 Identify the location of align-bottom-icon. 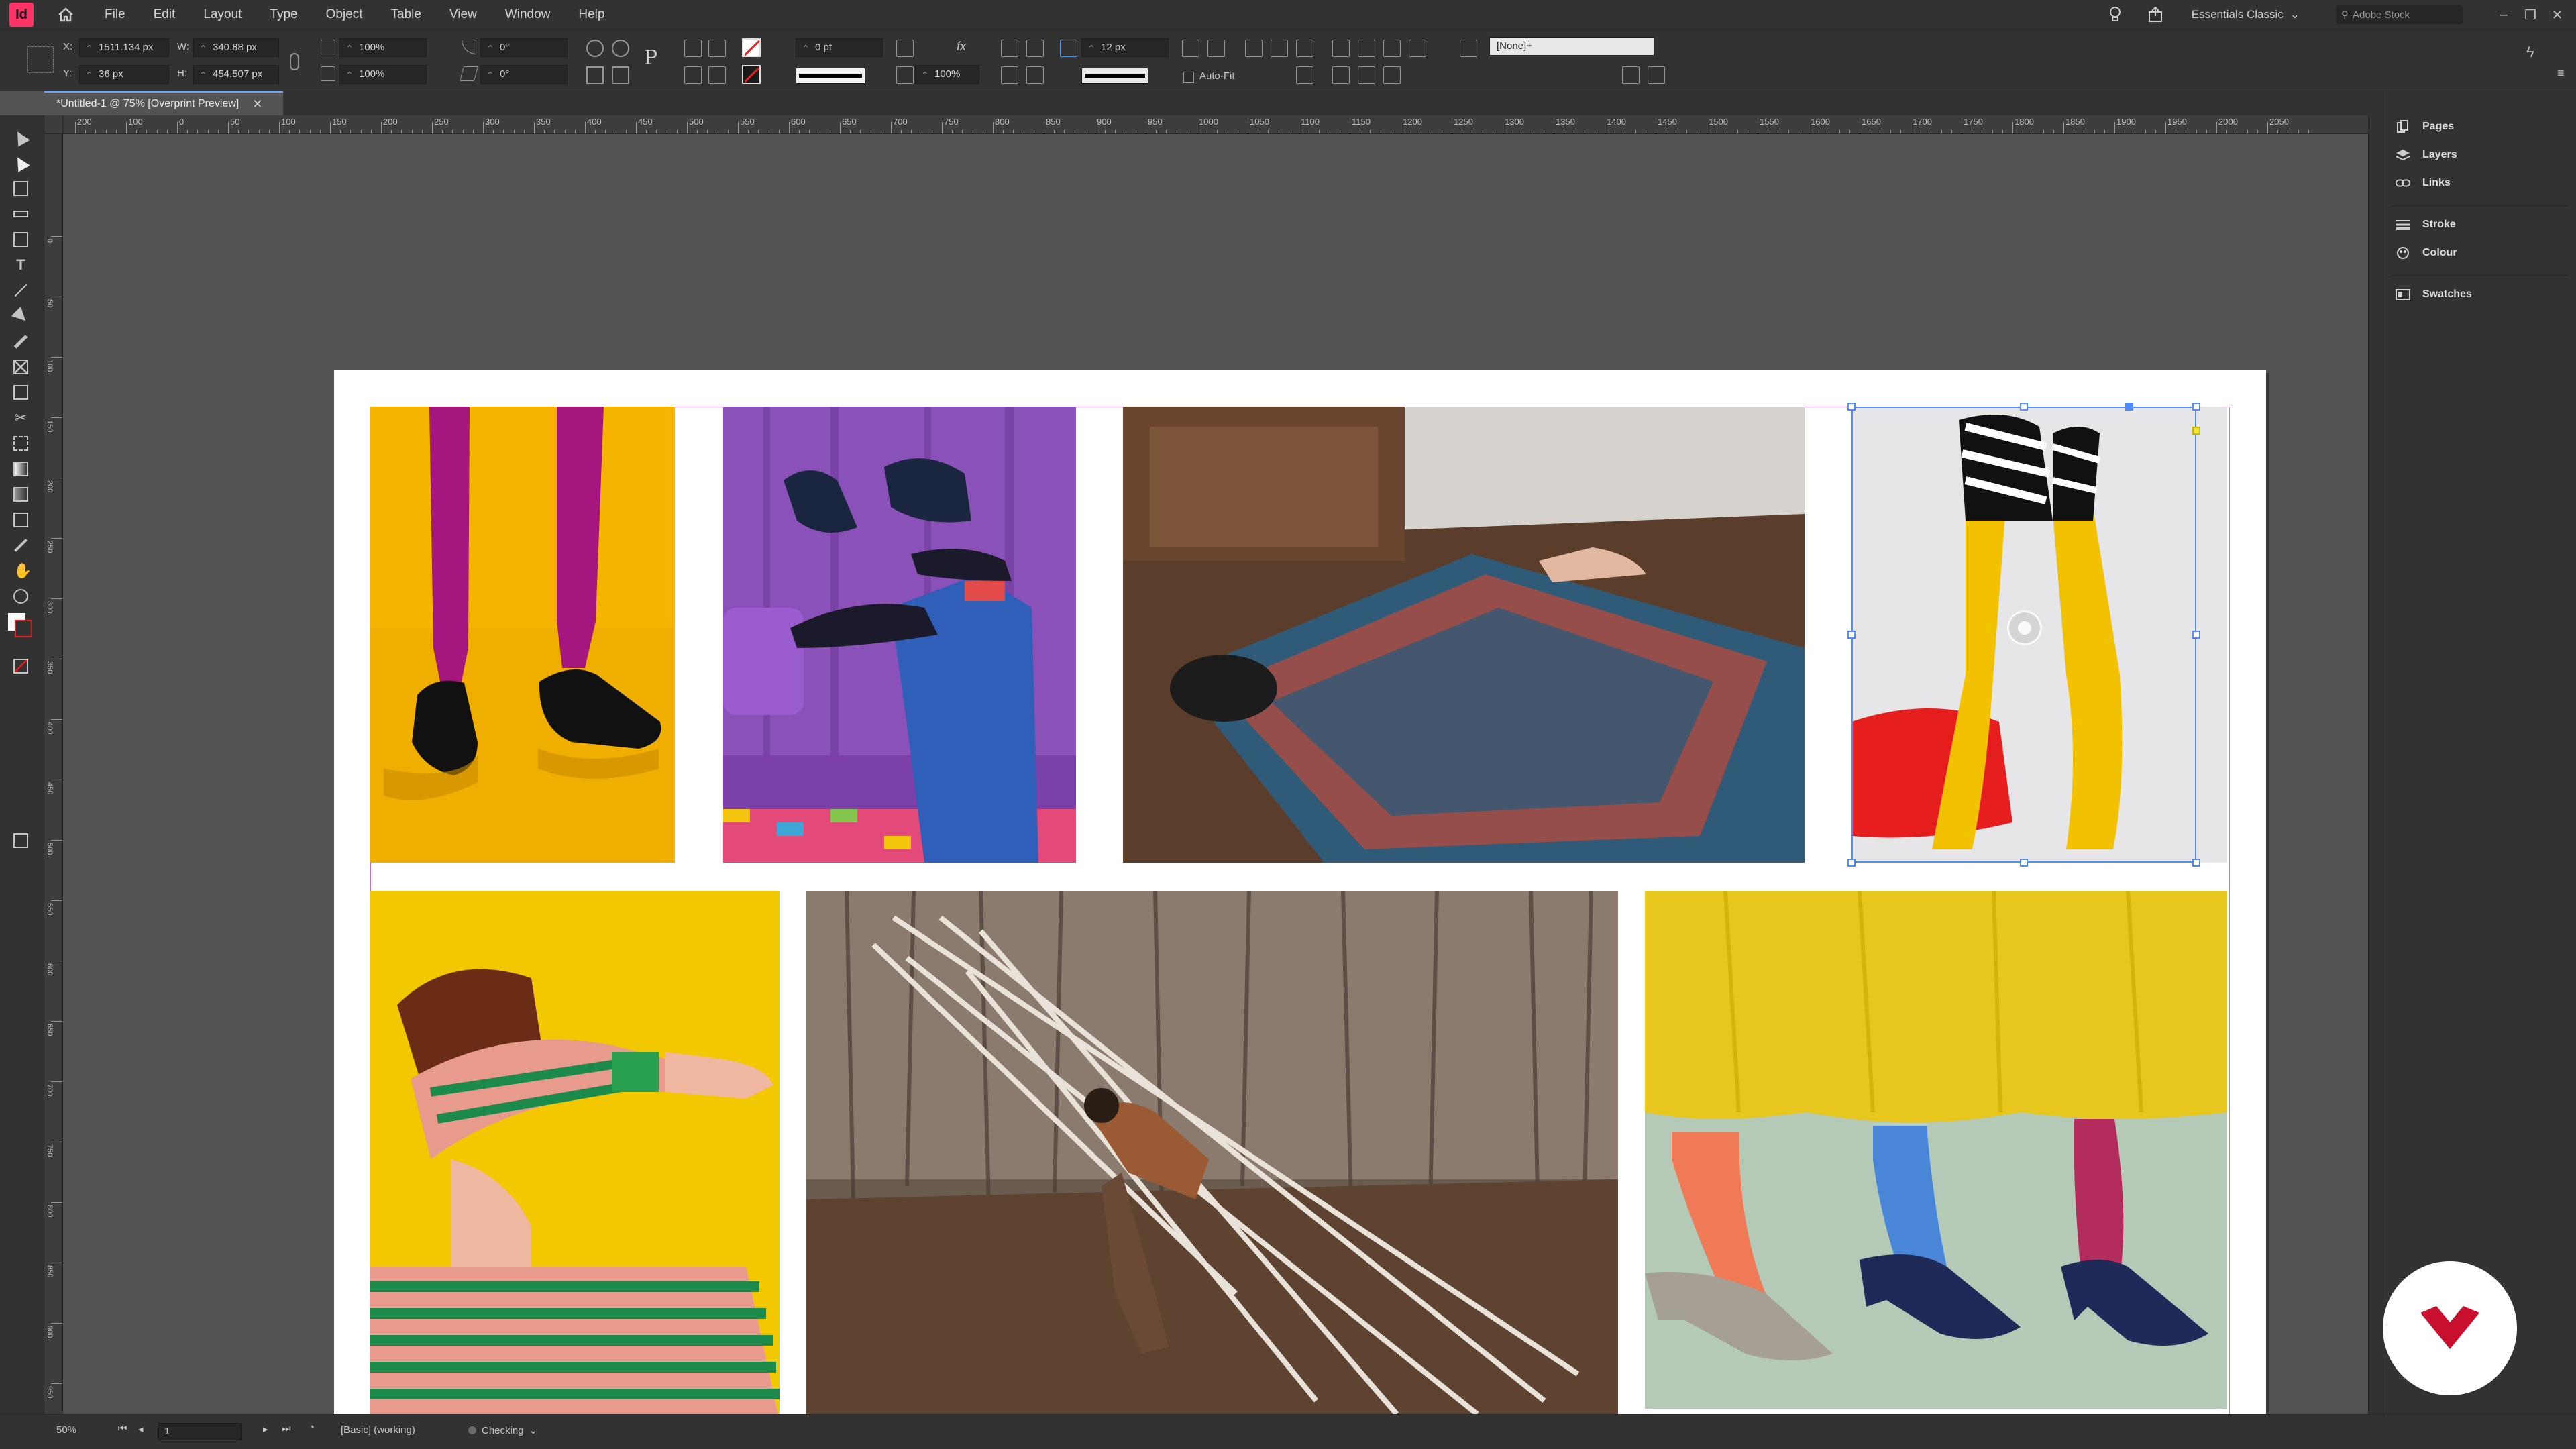
(1341, 48).